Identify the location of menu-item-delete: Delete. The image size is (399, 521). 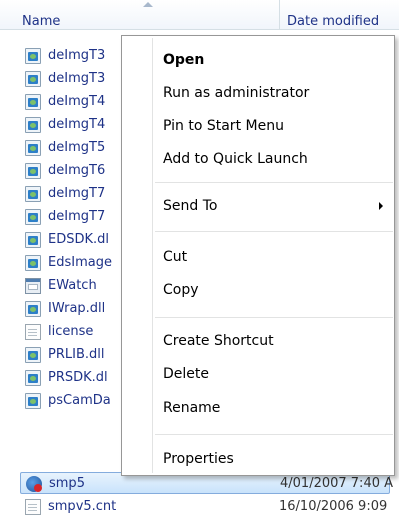
(186, 374).